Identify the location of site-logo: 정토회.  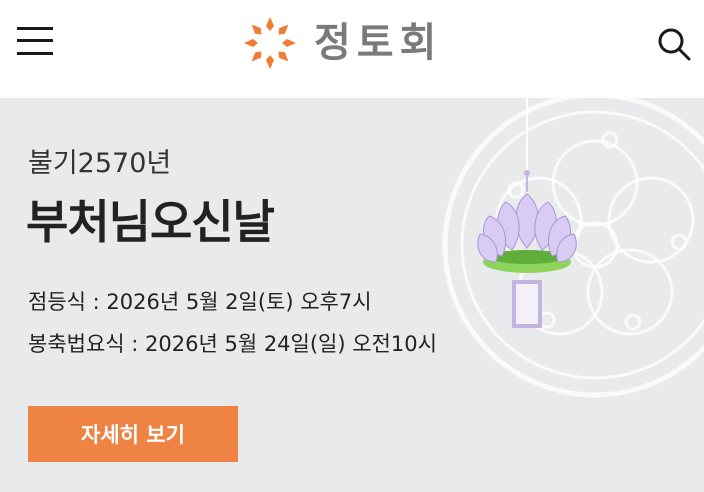
(340, 43).